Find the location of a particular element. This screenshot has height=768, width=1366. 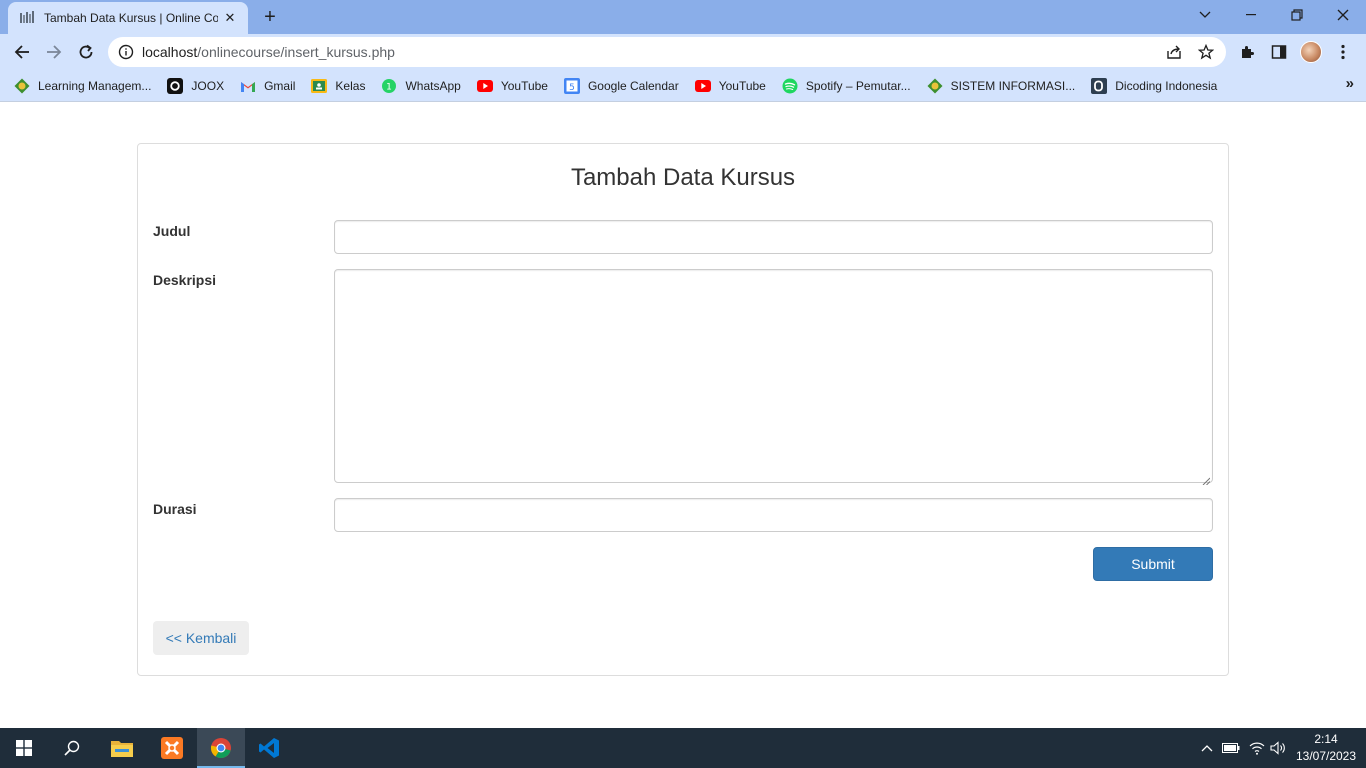

battery-icon is located at coordinates (1231, 748).